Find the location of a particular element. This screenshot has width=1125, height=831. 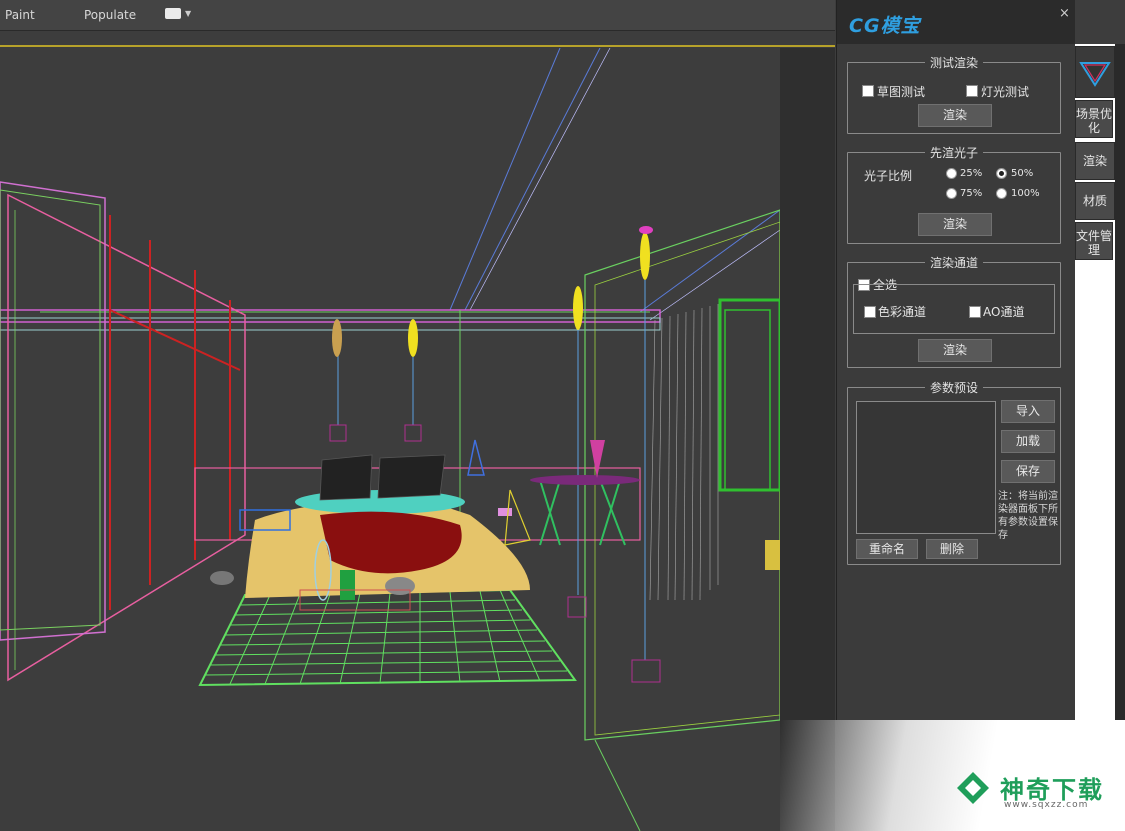

dropdown-button is located at coordinates (173, 13).